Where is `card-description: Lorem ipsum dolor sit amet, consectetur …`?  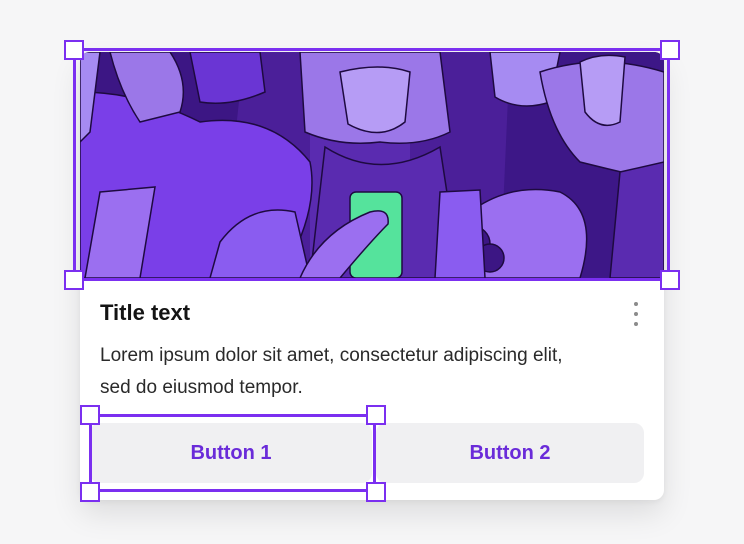
card-description: Lorem ipsum dolor sit amet, consectetur … is located at coordinates (331, 371).